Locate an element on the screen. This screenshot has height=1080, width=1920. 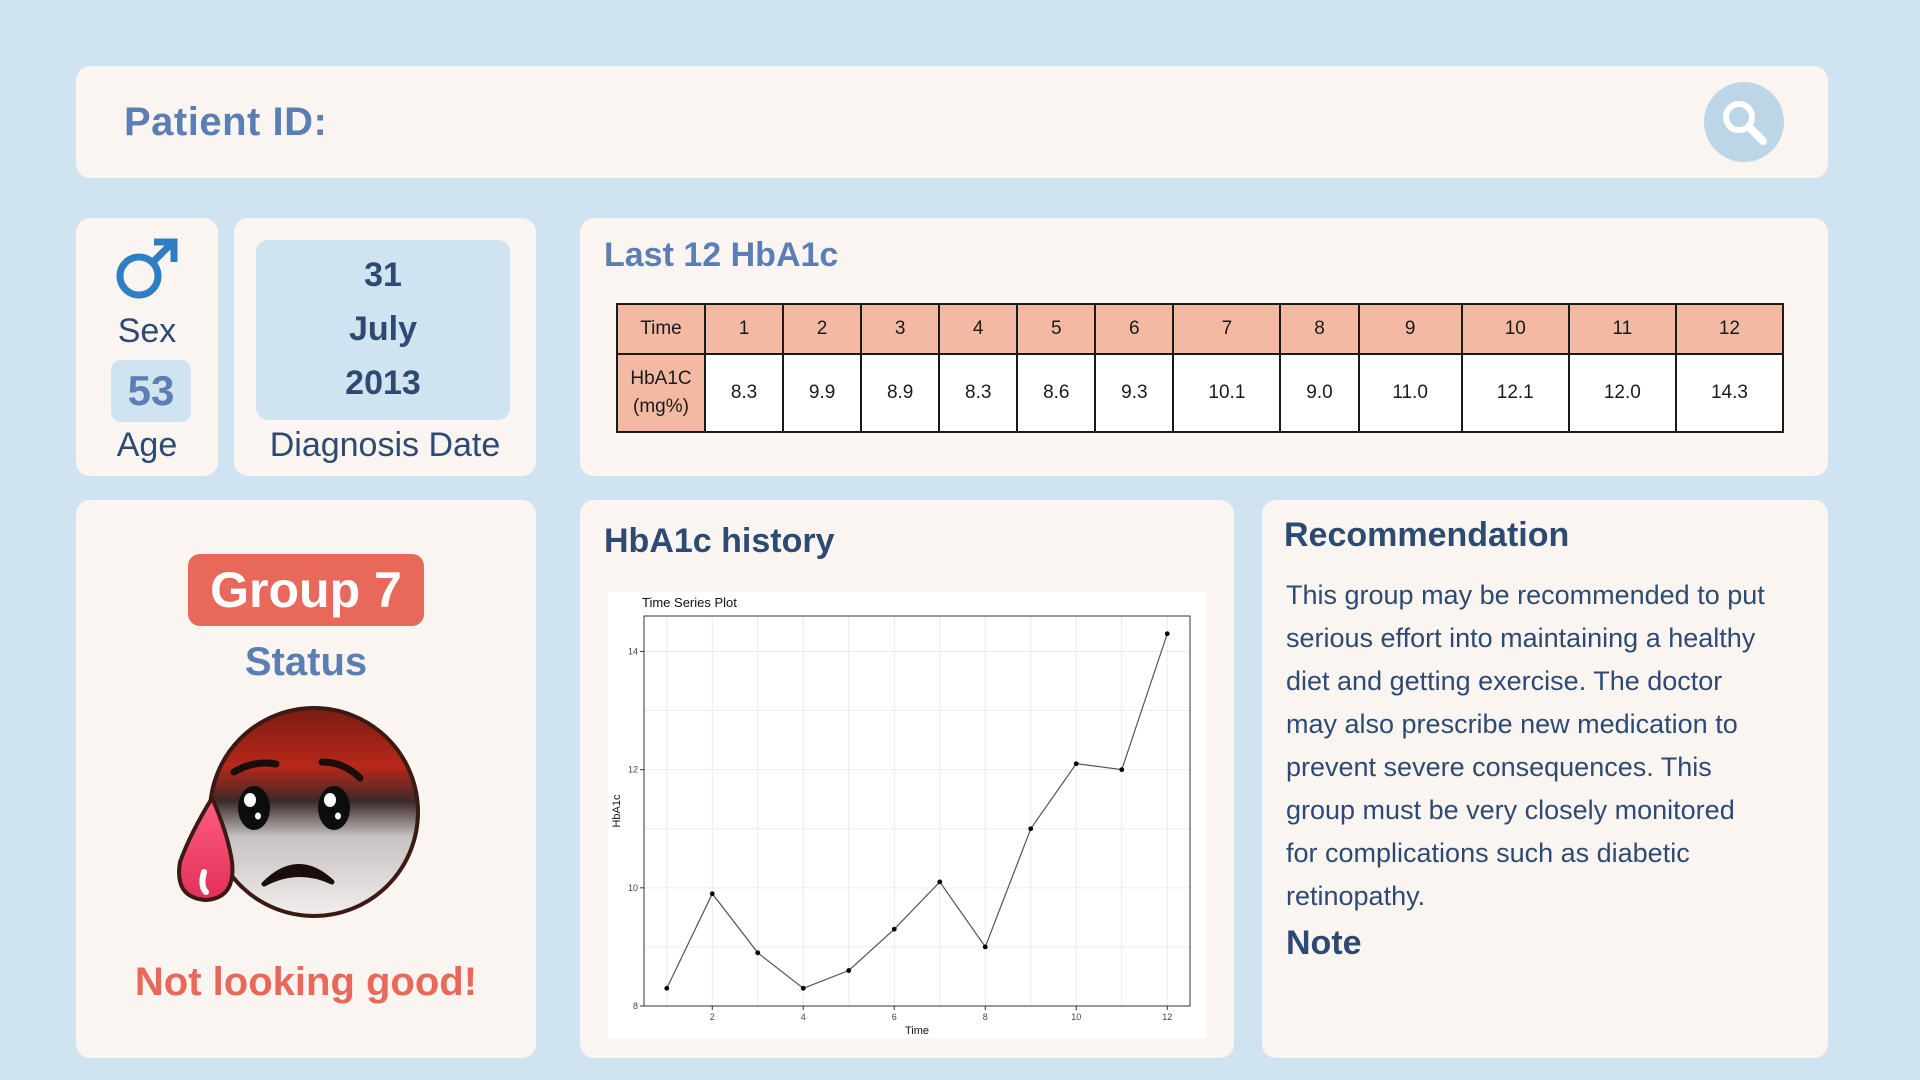
x-tick-label: 12 is located at coordinates (1167, 1017).